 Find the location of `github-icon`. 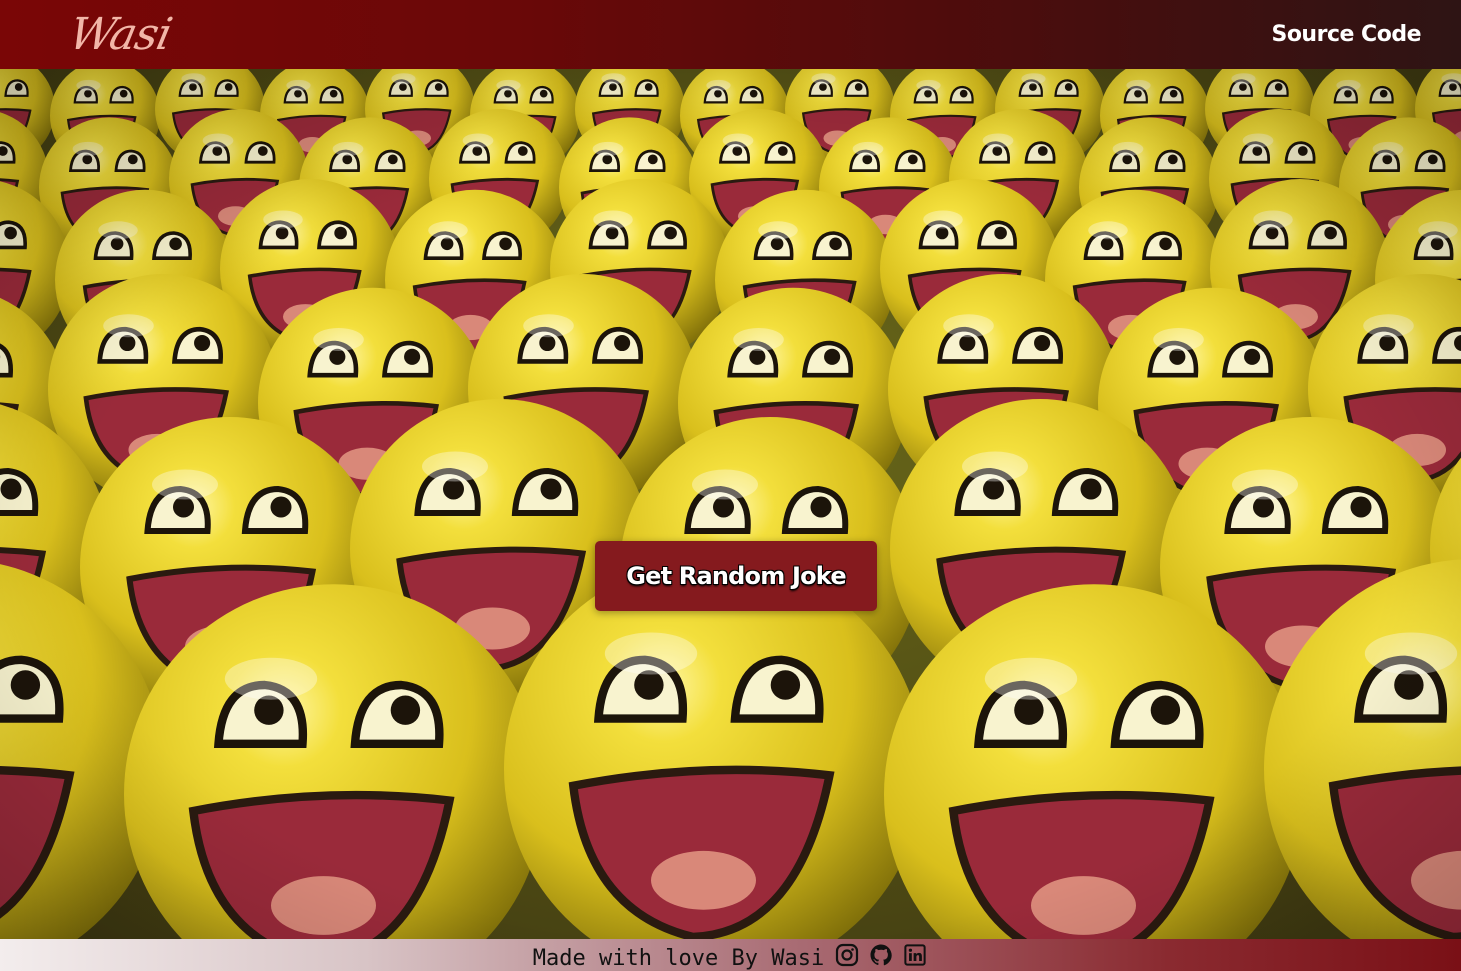

github-icon is located at coordinates (881, 955).